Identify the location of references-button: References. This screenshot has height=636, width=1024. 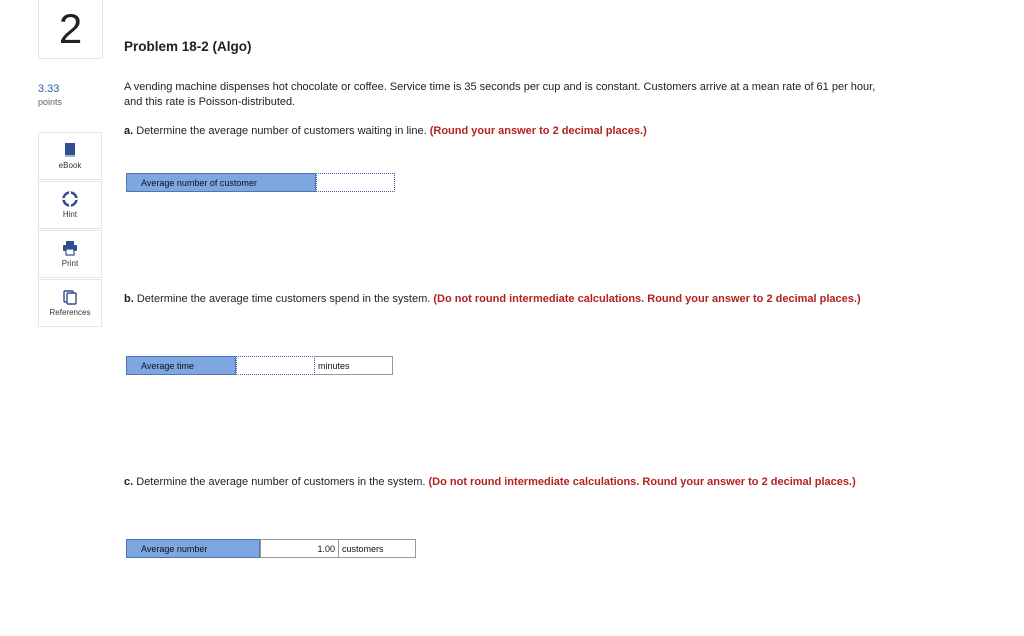
(70, 303).